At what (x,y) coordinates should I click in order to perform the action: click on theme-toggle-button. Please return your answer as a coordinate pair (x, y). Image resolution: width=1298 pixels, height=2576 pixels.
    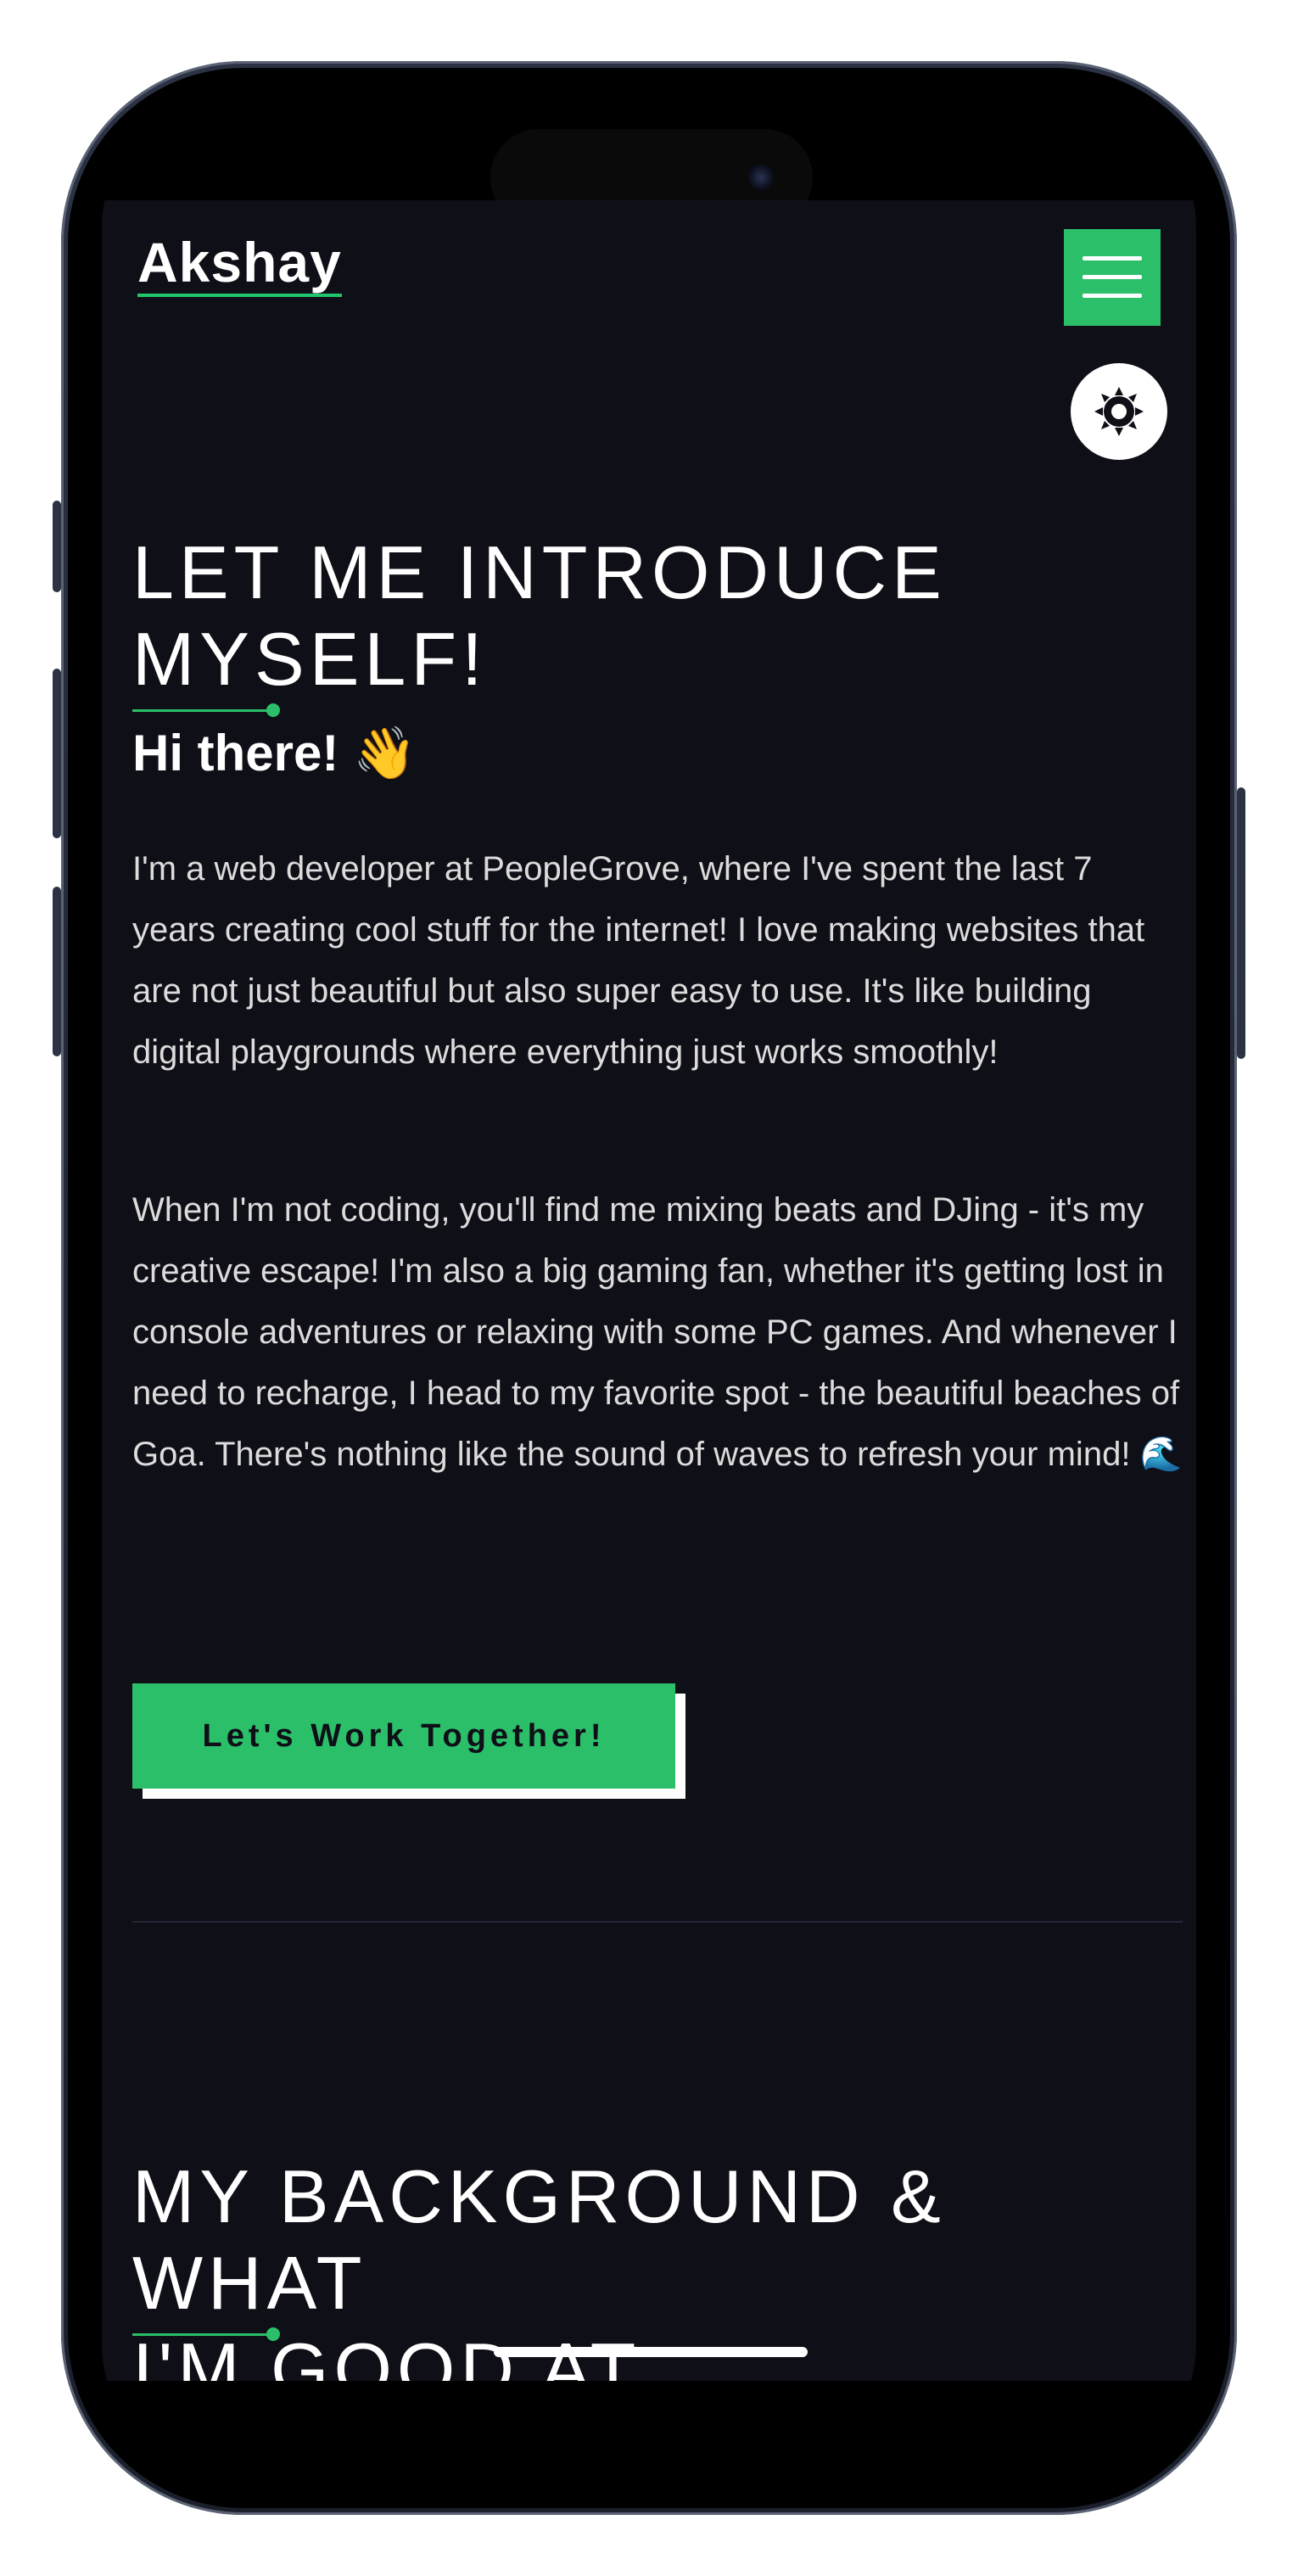
    Looking at the image, I should click on (1119, 412).